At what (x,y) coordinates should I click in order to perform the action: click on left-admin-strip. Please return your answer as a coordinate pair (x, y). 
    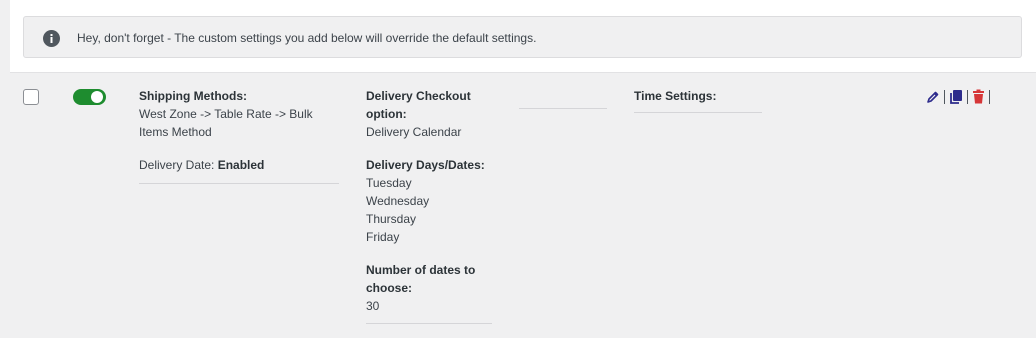
    Looking at the image, I should click on (5, 169).